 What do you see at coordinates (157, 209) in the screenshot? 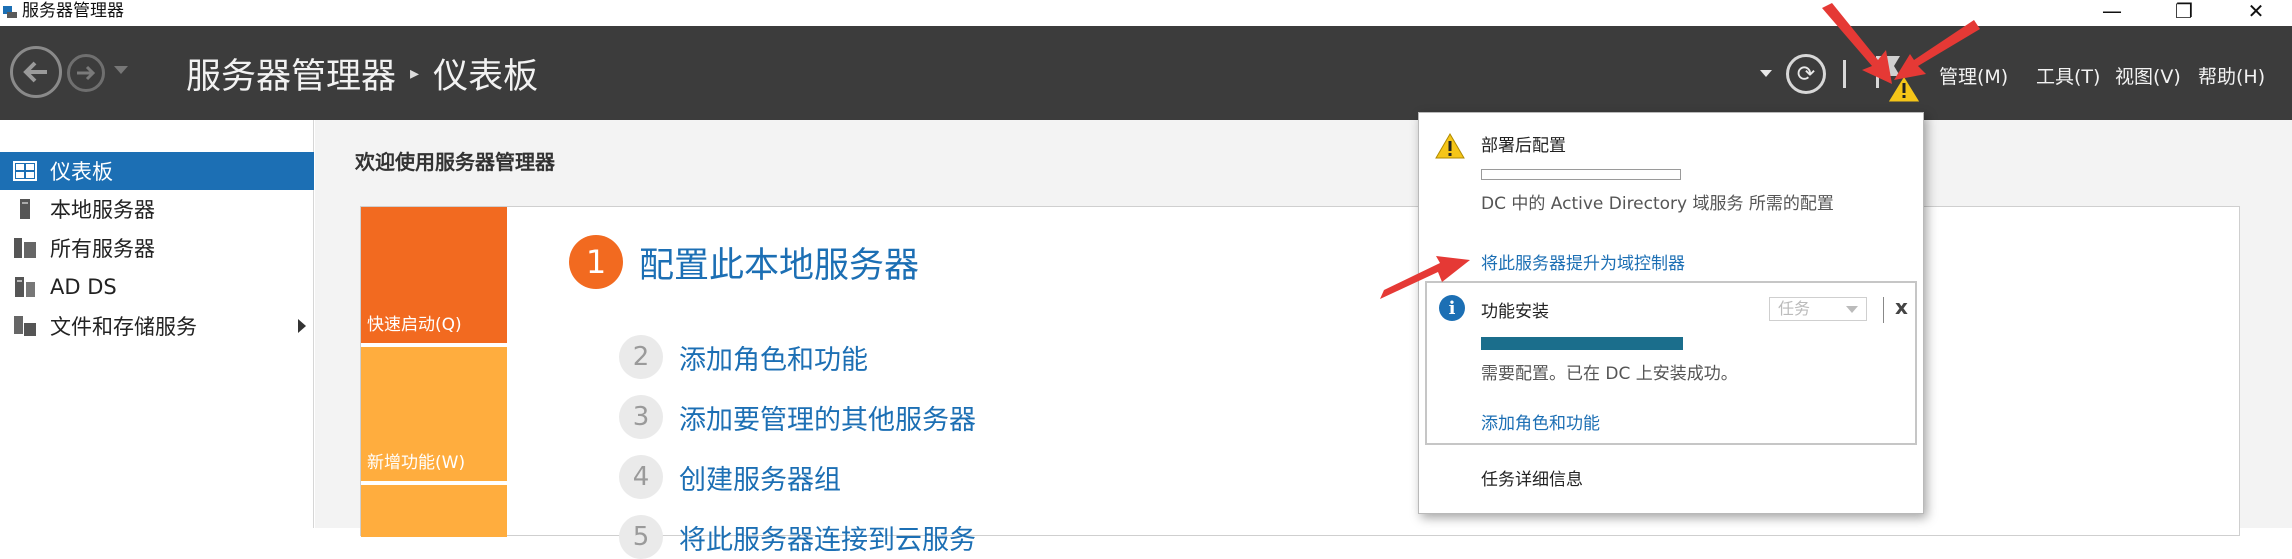
I see `sidebar-item-local-server: 本地服务器` at bounding box center [157, 209].